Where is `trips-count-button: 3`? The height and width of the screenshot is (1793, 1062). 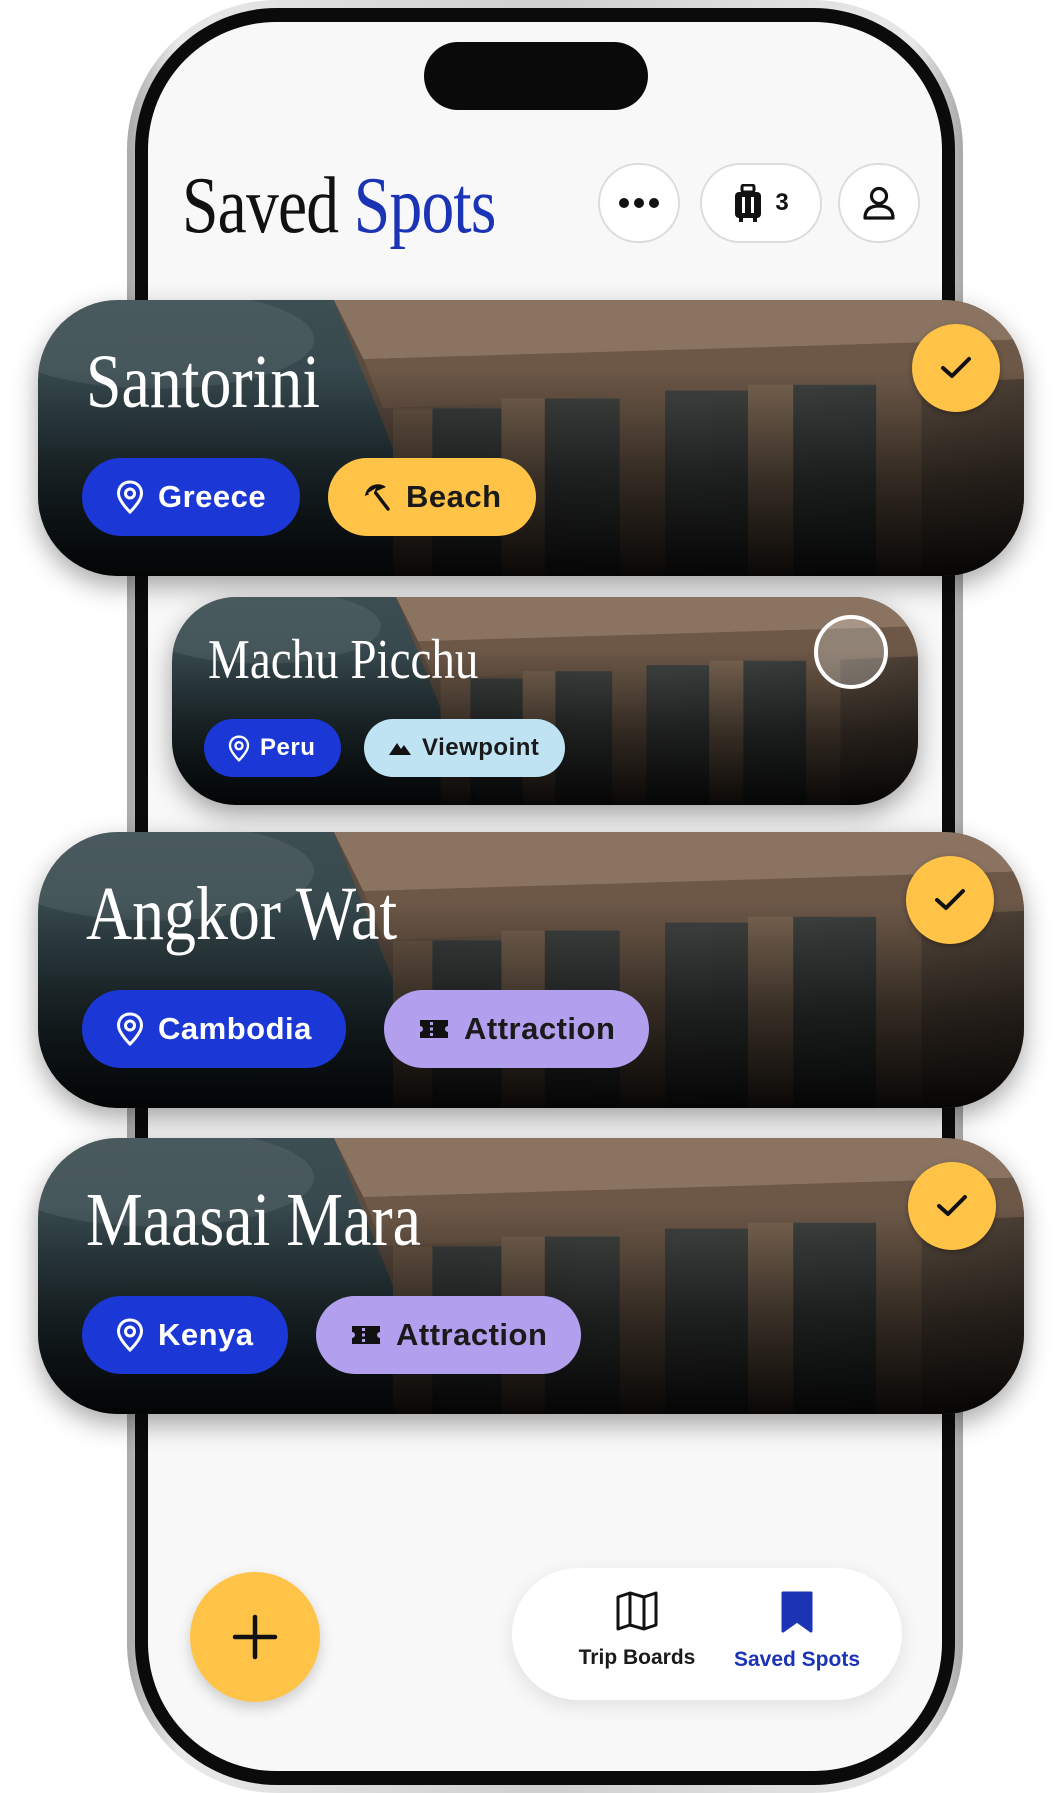
trips-count-button: 3 is located at coordinates (761, 203).